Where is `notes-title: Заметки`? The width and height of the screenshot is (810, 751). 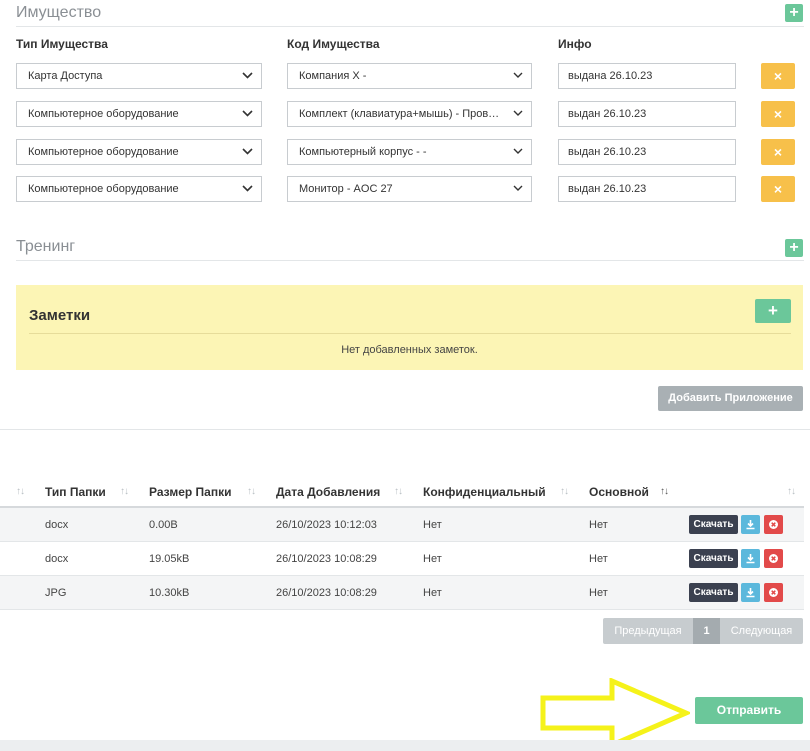
notes-title: Заметки is located at coordinates (60, 315).